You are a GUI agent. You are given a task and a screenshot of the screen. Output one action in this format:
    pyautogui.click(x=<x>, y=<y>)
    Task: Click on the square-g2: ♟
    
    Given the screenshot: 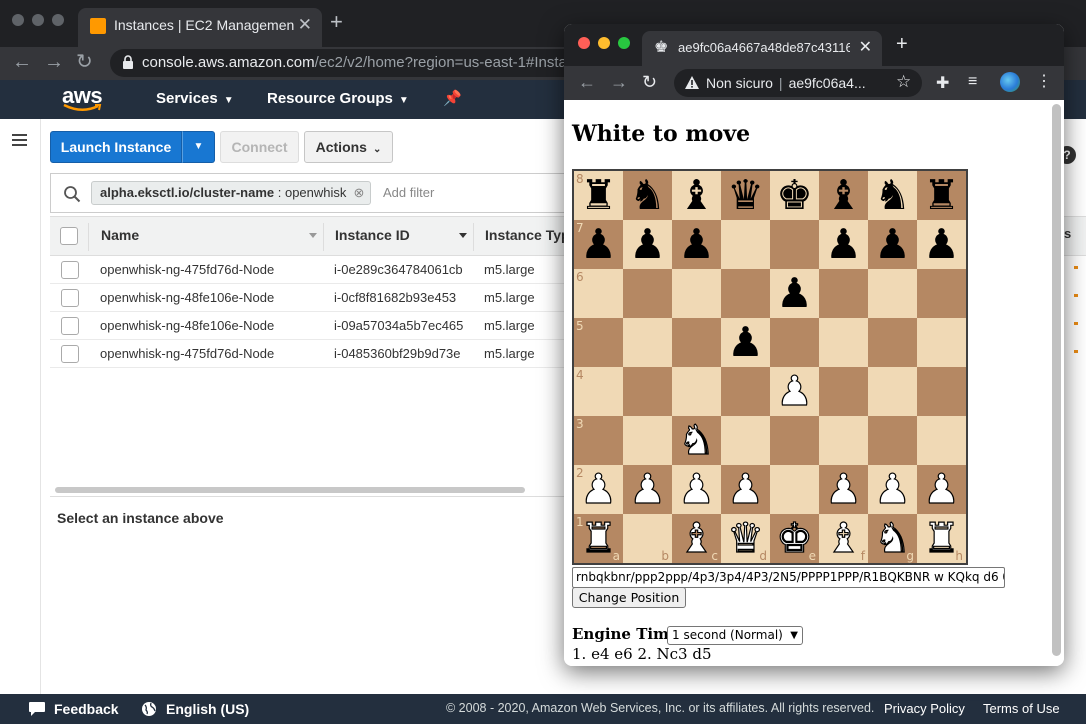 What is the action you would take?
    pyautogui.click(x=892, y=489)
    